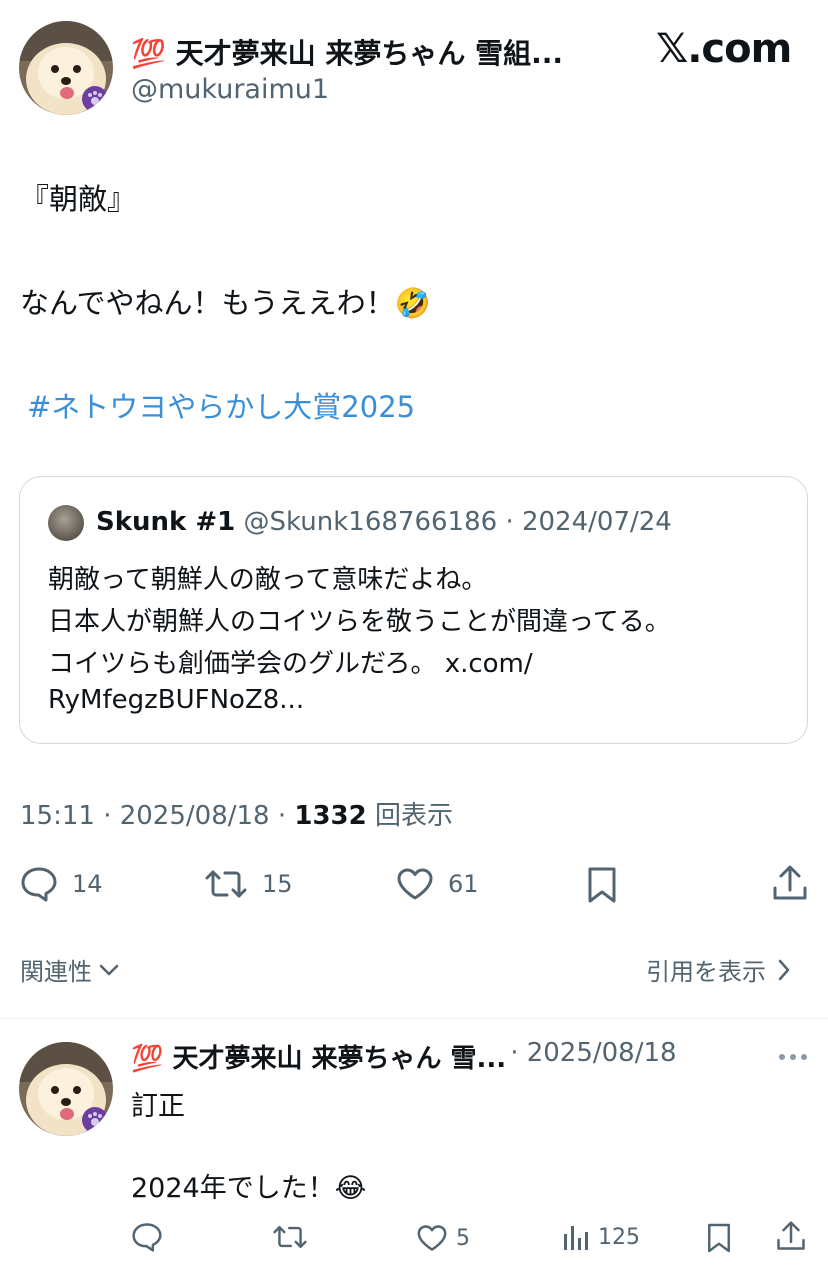 The width and height of the screenshot is (828, 1271). What do you see at coordinates (784, 969) in the screenshot?
I see `chevron-right-icon` at bounding box center [784, 969].